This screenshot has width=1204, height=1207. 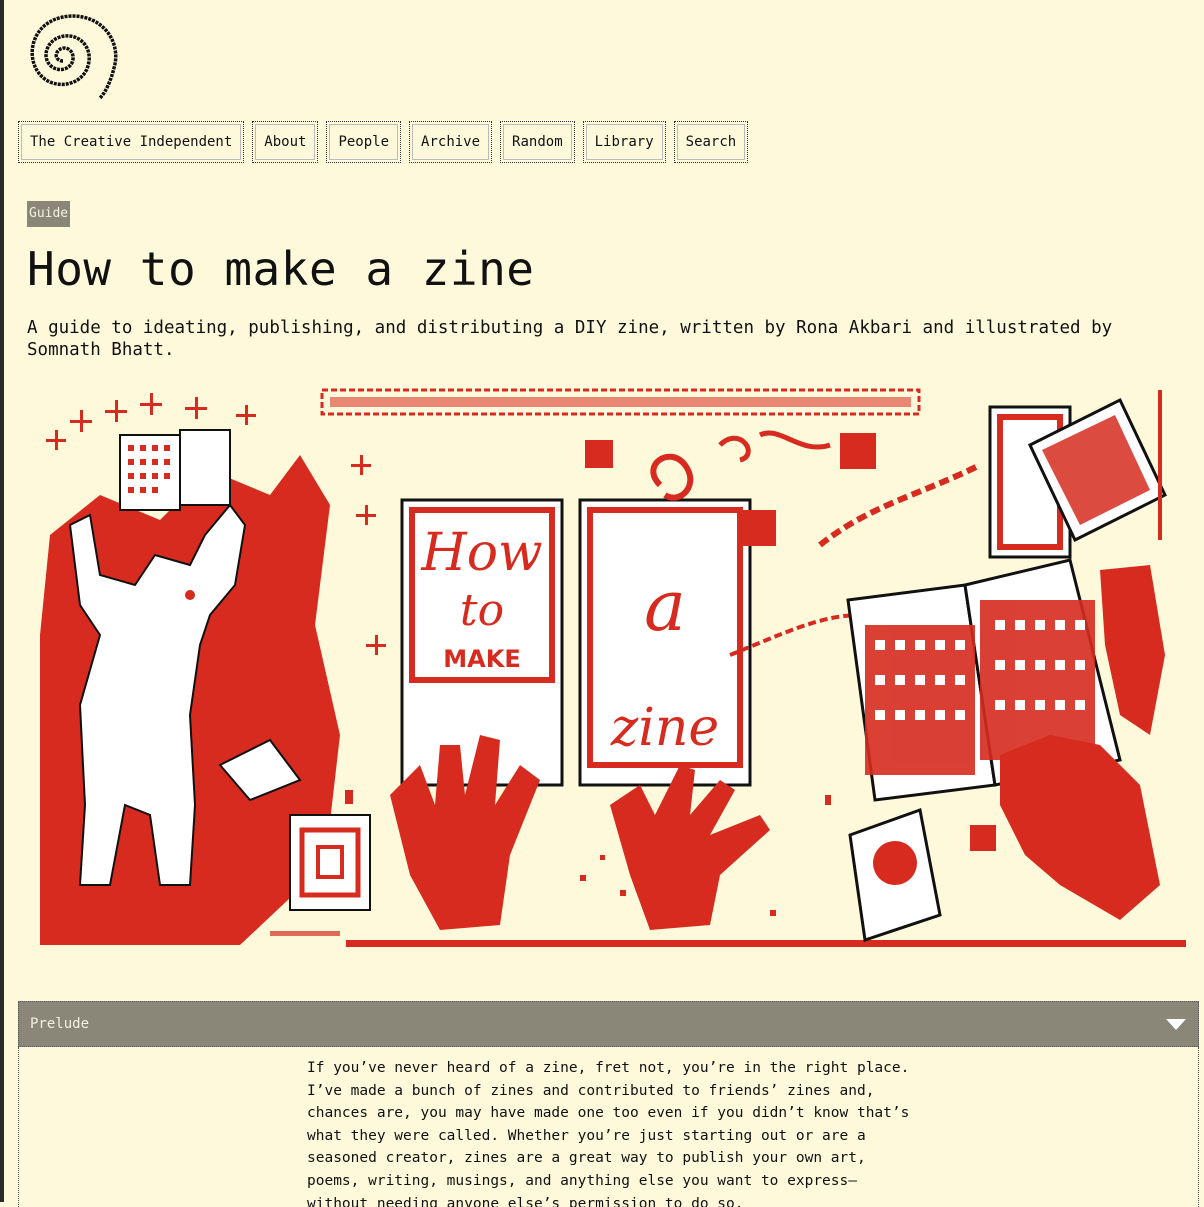 What do you see at coordinates (481, 553) in the screenshot?
I see `zine-lettering-how: How` at bounding box center [481, 553].